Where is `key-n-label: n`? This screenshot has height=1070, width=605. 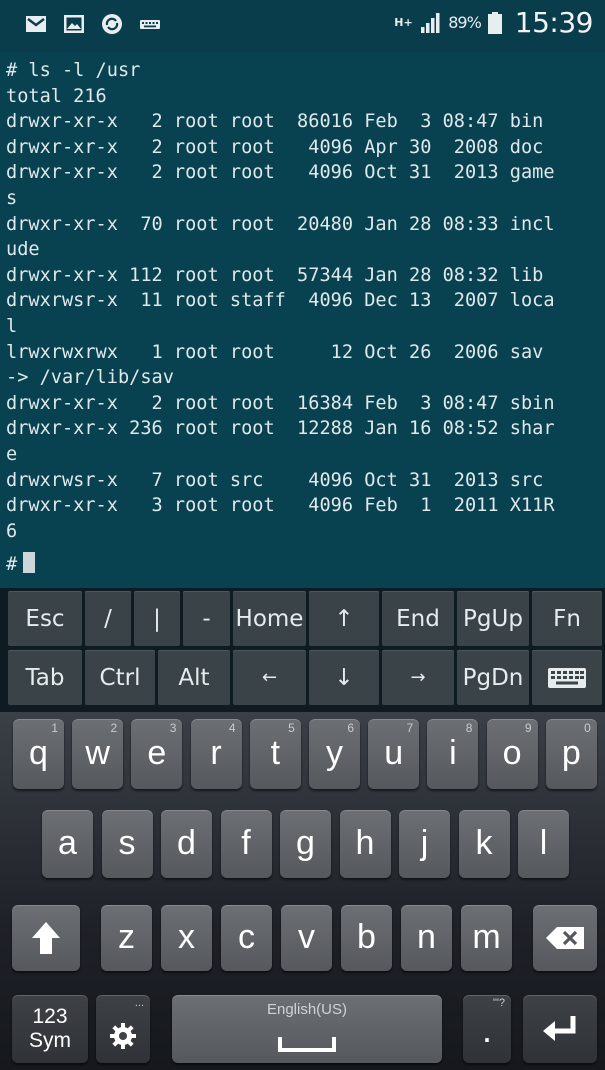 key-n-label: n is located at coordinates (426, 937).